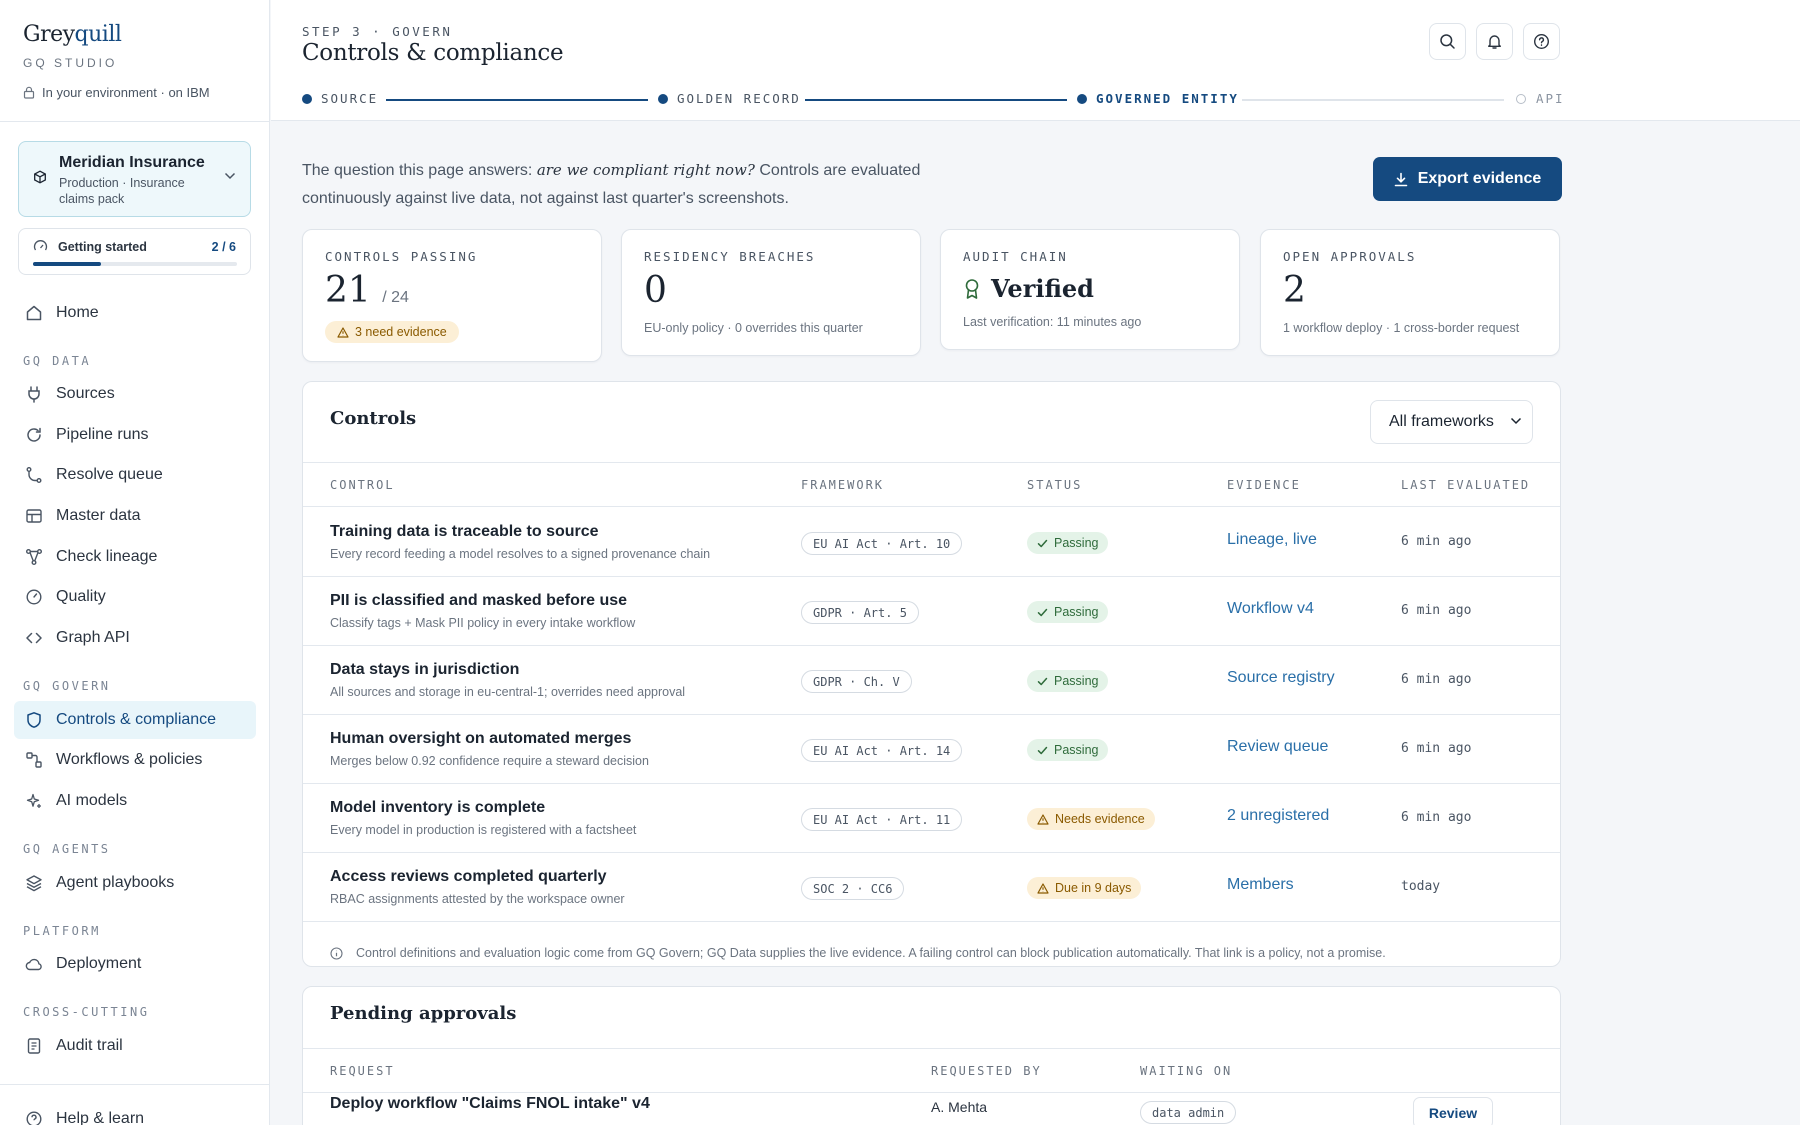  I want to click on step-golden-record: GOLDEN RECORD, so click(739, 98).